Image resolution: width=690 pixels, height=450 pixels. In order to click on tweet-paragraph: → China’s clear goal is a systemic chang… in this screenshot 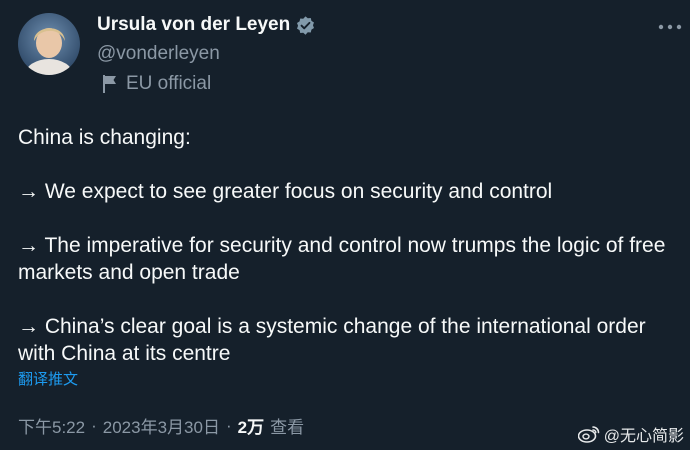, I will do `click(332, 340)`.